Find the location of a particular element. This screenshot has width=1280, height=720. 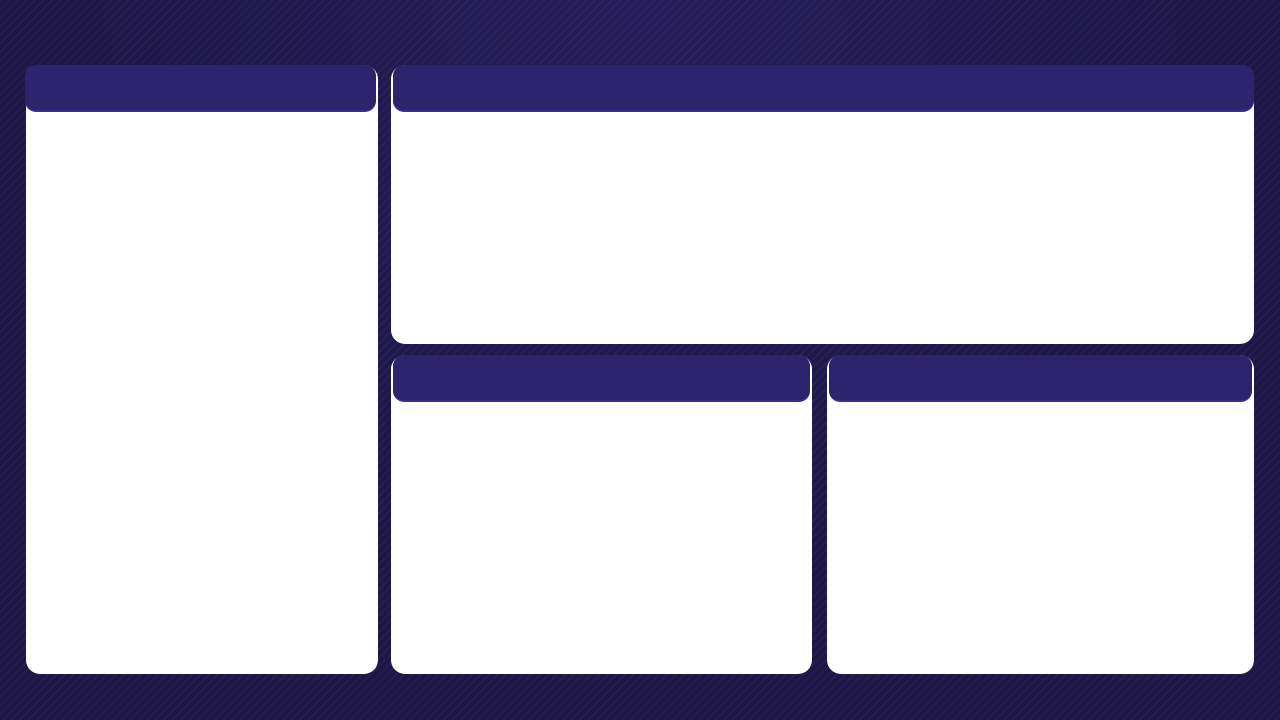

bottom-right-panel is located at coordinates (1040, 514).